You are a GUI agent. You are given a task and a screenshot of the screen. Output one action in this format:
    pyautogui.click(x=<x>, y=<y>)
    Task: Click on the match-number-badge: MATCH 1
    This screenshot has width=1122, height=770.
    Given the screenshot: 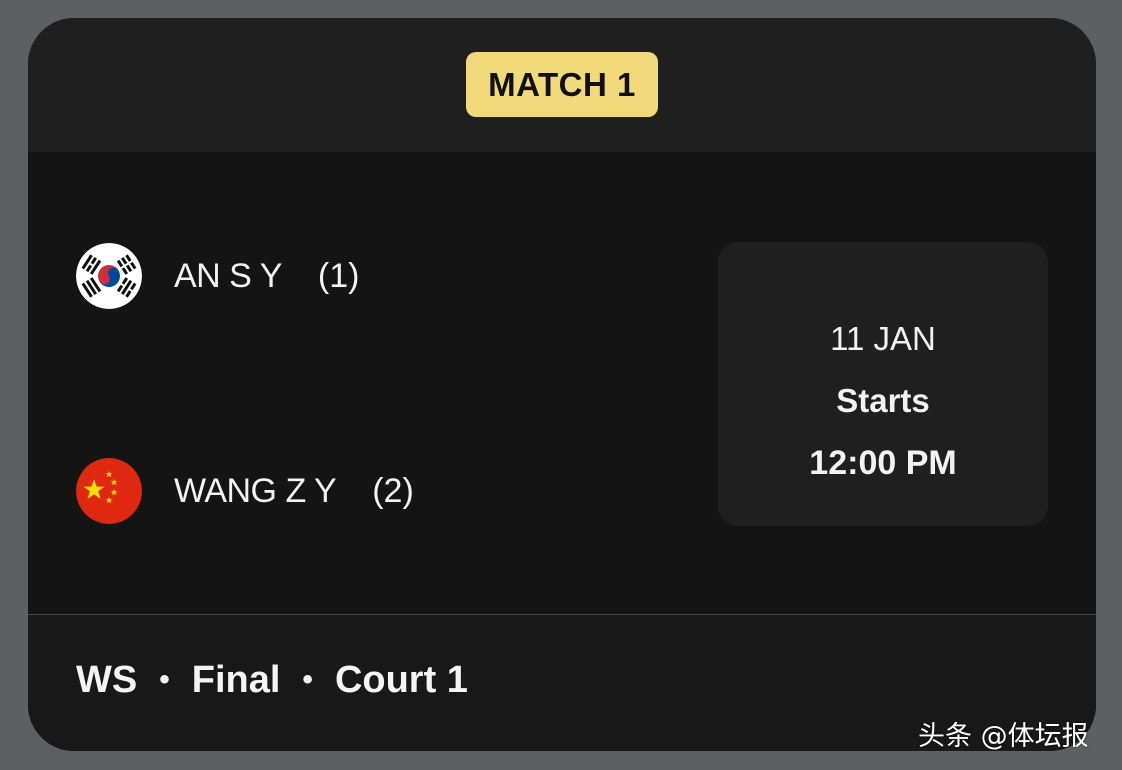 What is the action you would take?
    pyautogui.click(x=562, y=84)
    